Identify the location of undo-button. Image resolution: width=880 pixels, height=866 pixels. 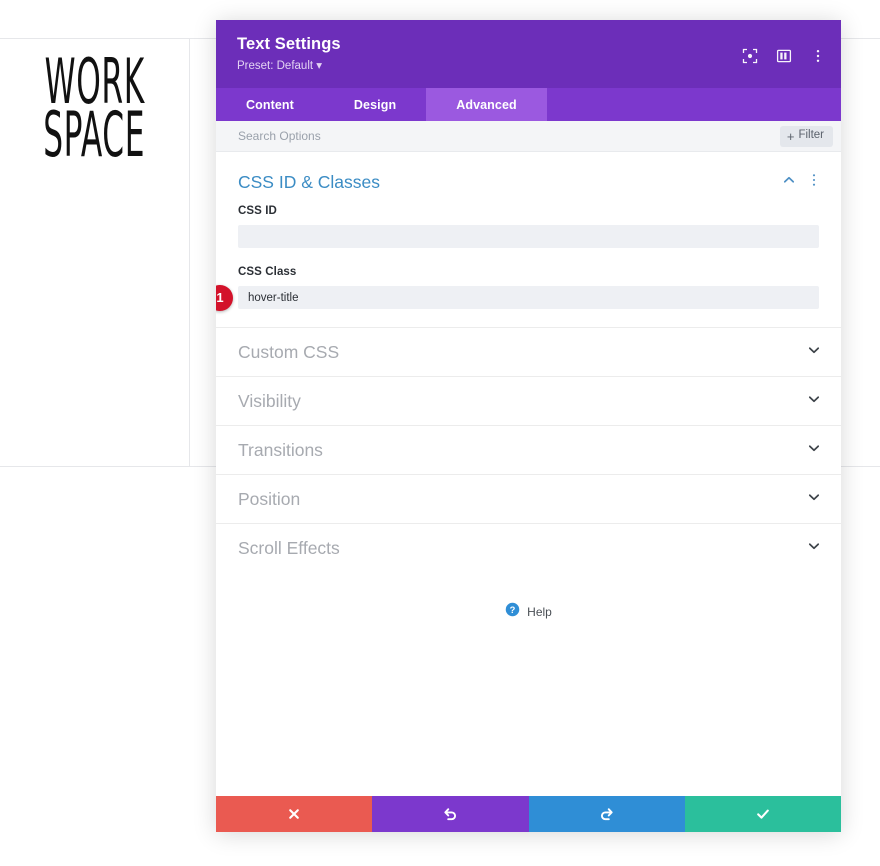
(450, 814).